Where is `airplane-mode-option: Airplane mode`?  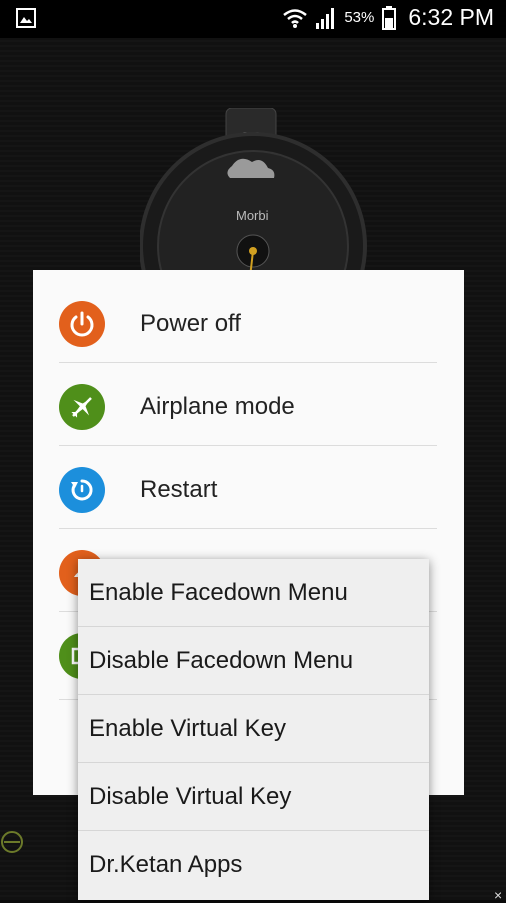 airplane-mode-option: Airplane mode is located at coordinates (248, 406).